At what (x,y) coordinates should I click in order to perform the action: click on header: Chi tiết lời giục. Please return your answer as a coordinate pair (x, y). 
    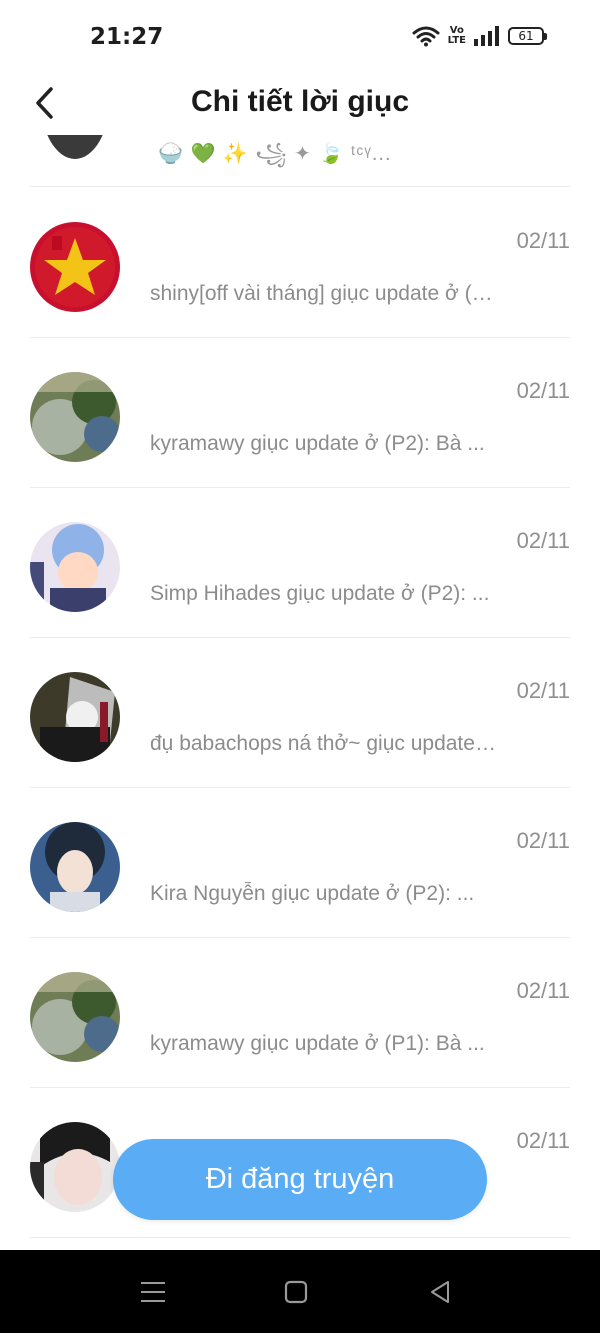
    Looking at the image, I should click on (300, 105).